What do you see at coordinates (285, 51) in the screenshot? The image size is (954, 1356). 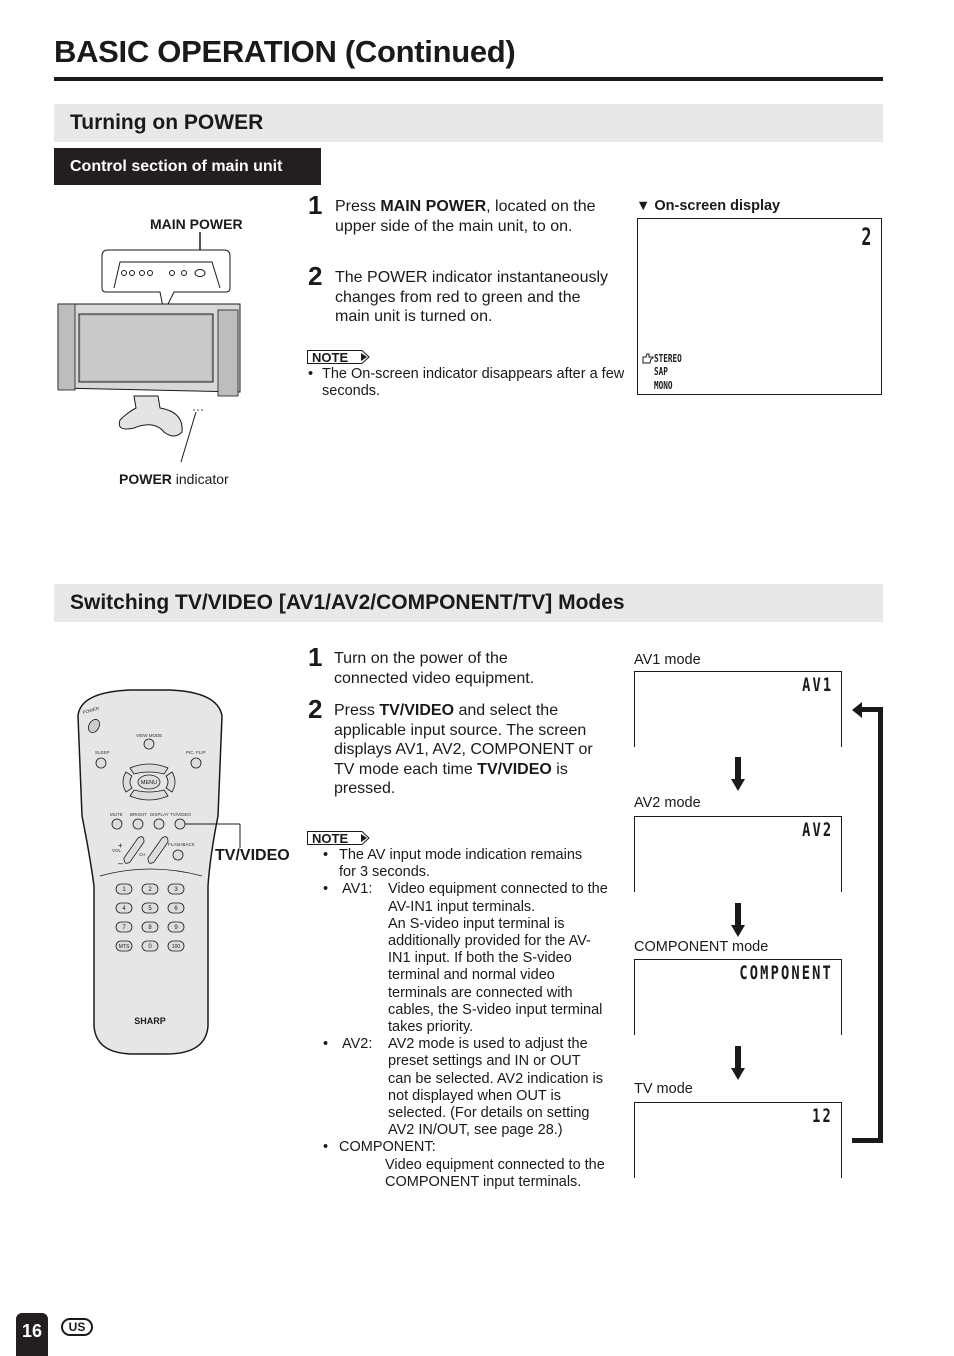 I see `page-title: BASIC OPERATION (Continued)` at bounding box center [285, 51].